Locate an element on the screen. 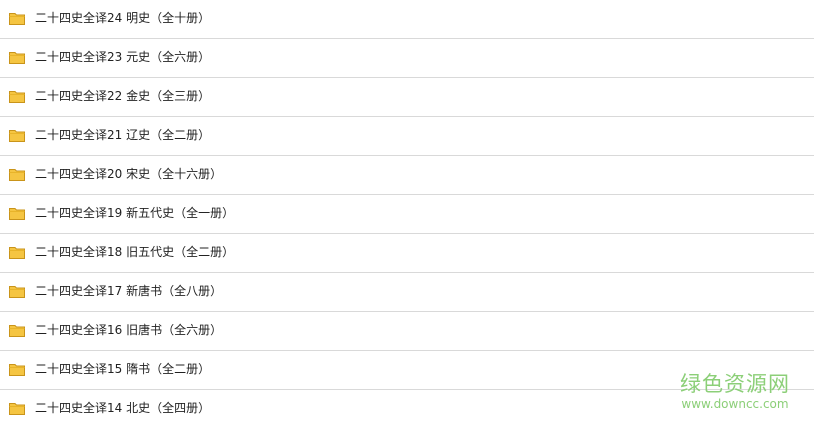 The height and width of the screenshot is (428, 814). folder-label: 二十四史全译15 隋书（全二册） is located at coordinates (123, 369).